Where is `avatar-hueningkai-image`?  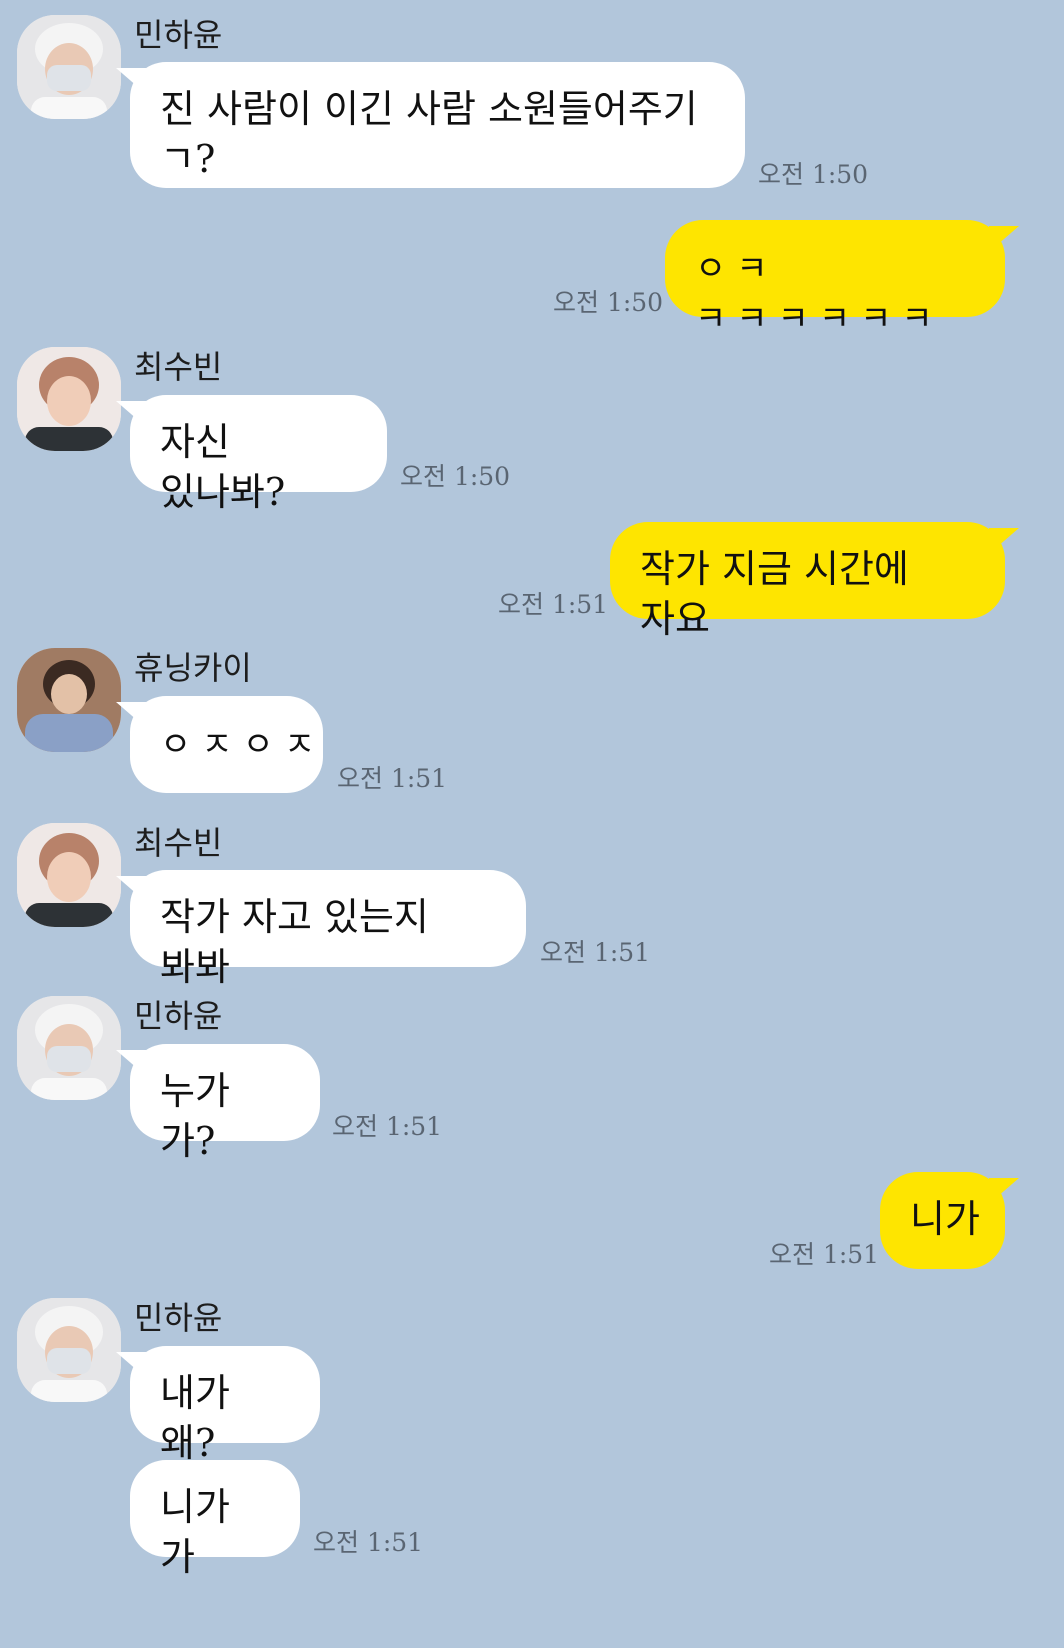
avatar-hueningkai-image is located at coordinates (69, 700).